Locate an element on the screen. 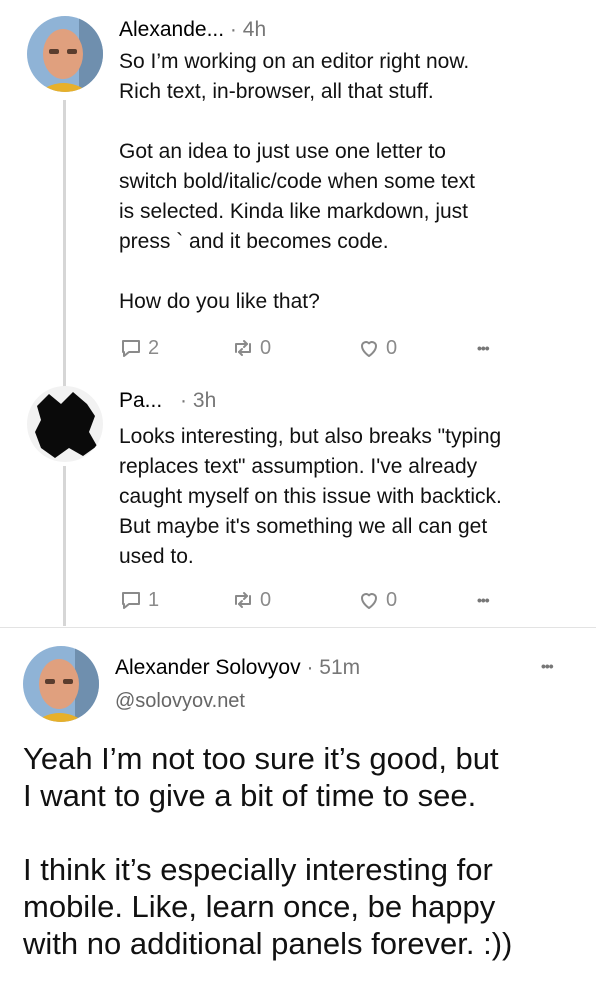 Image resolution: width=596 pixels, height=1000 pixels. author-handle: @solovyov.net is located at coordinates (180, 701).